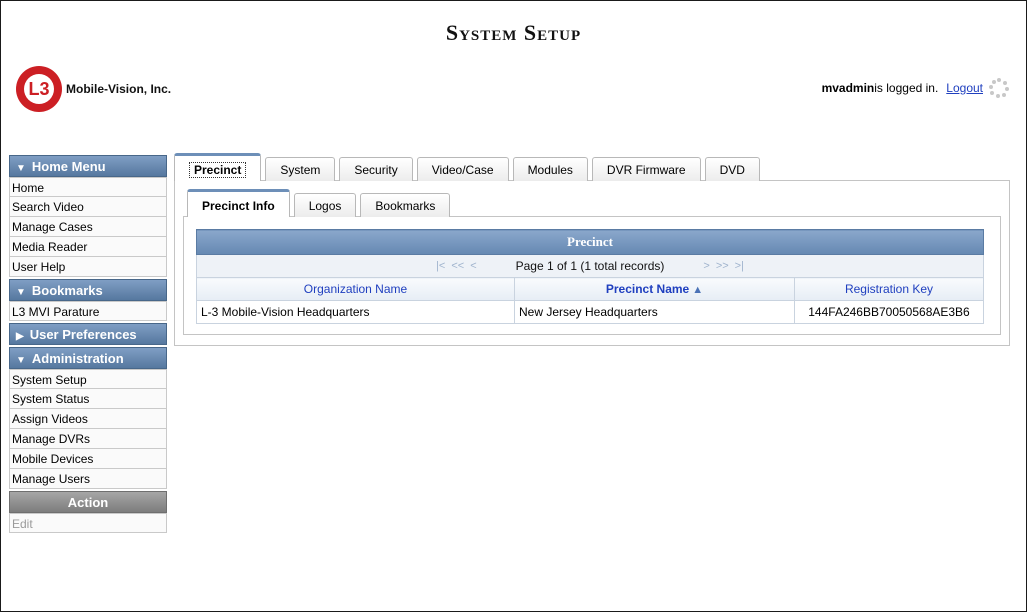 Image resolution: width=1027 pixels, height=612 pixels. What do you see at coordinates (355, 312) in the screenshot?
I see `cell-organization-name: L-3 Mobile-Vision Headquarters` at bounding box center [355, 312].